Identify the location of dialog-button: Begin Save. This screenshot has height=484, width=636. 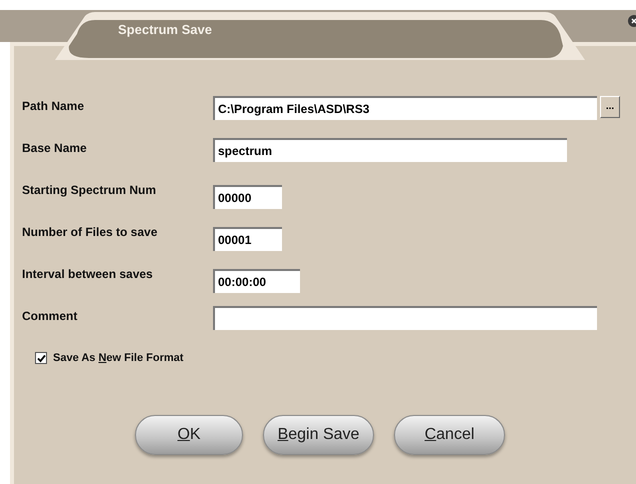
(318, 434).